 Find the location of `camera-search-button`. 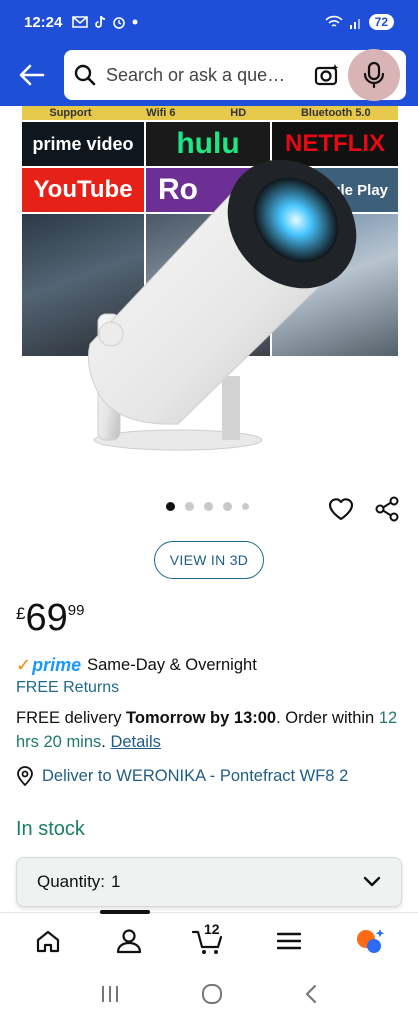

camera-search-button is located at coordinates (327, 75).